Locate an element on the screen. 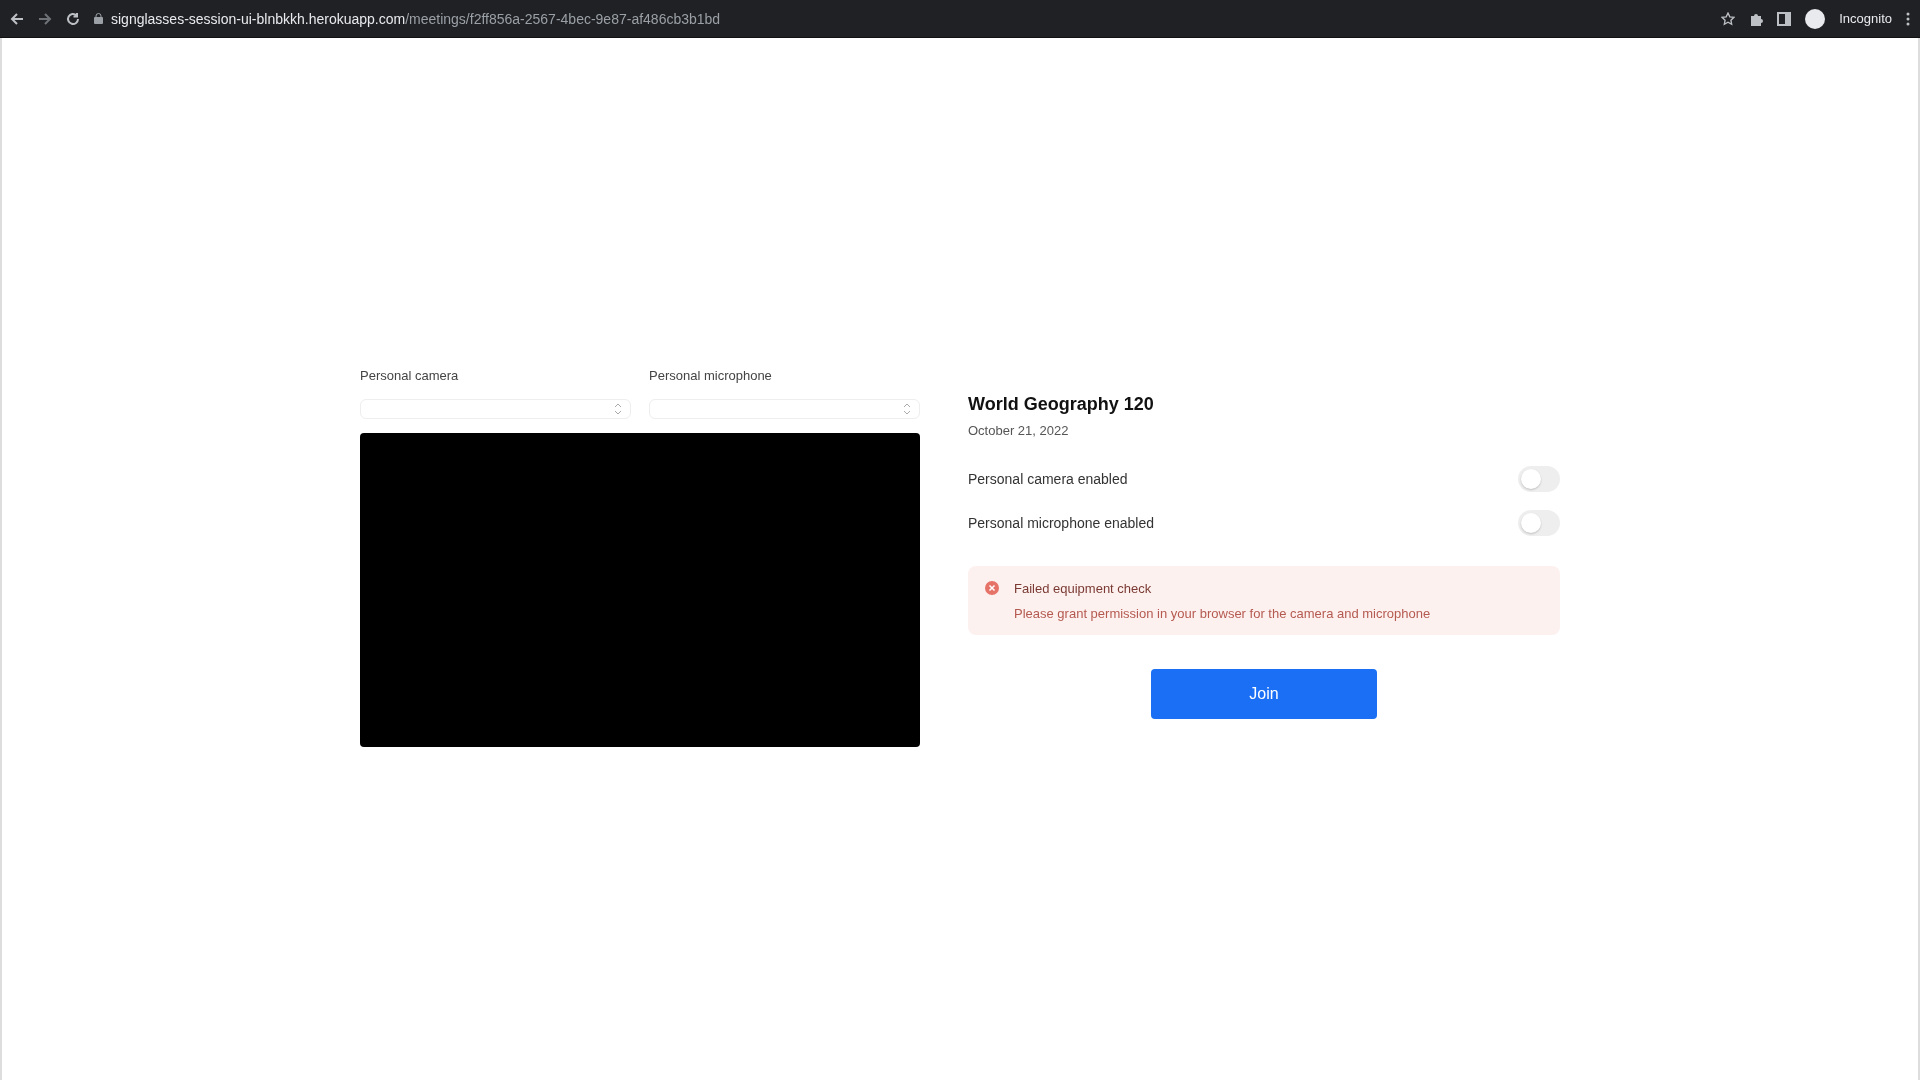 The height and width of the screenshot is (1080, 1920). menu-icon is located at coordinates (1908, 18).